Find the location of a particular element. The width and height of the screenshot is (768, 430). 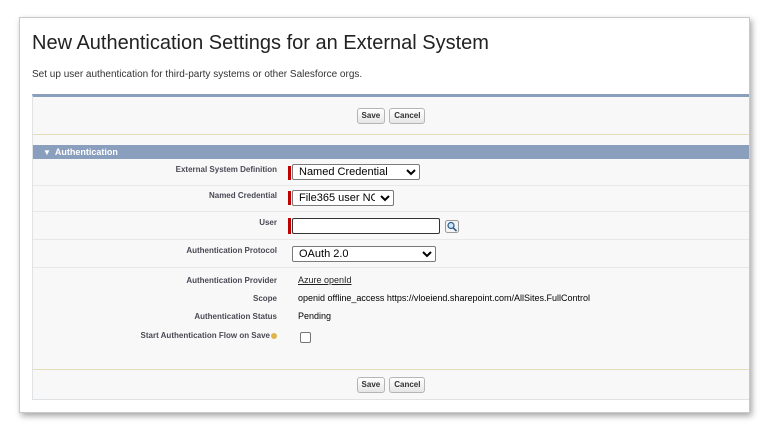

external-system-definition-value: Named Credential is located at coordinates (356, 172).